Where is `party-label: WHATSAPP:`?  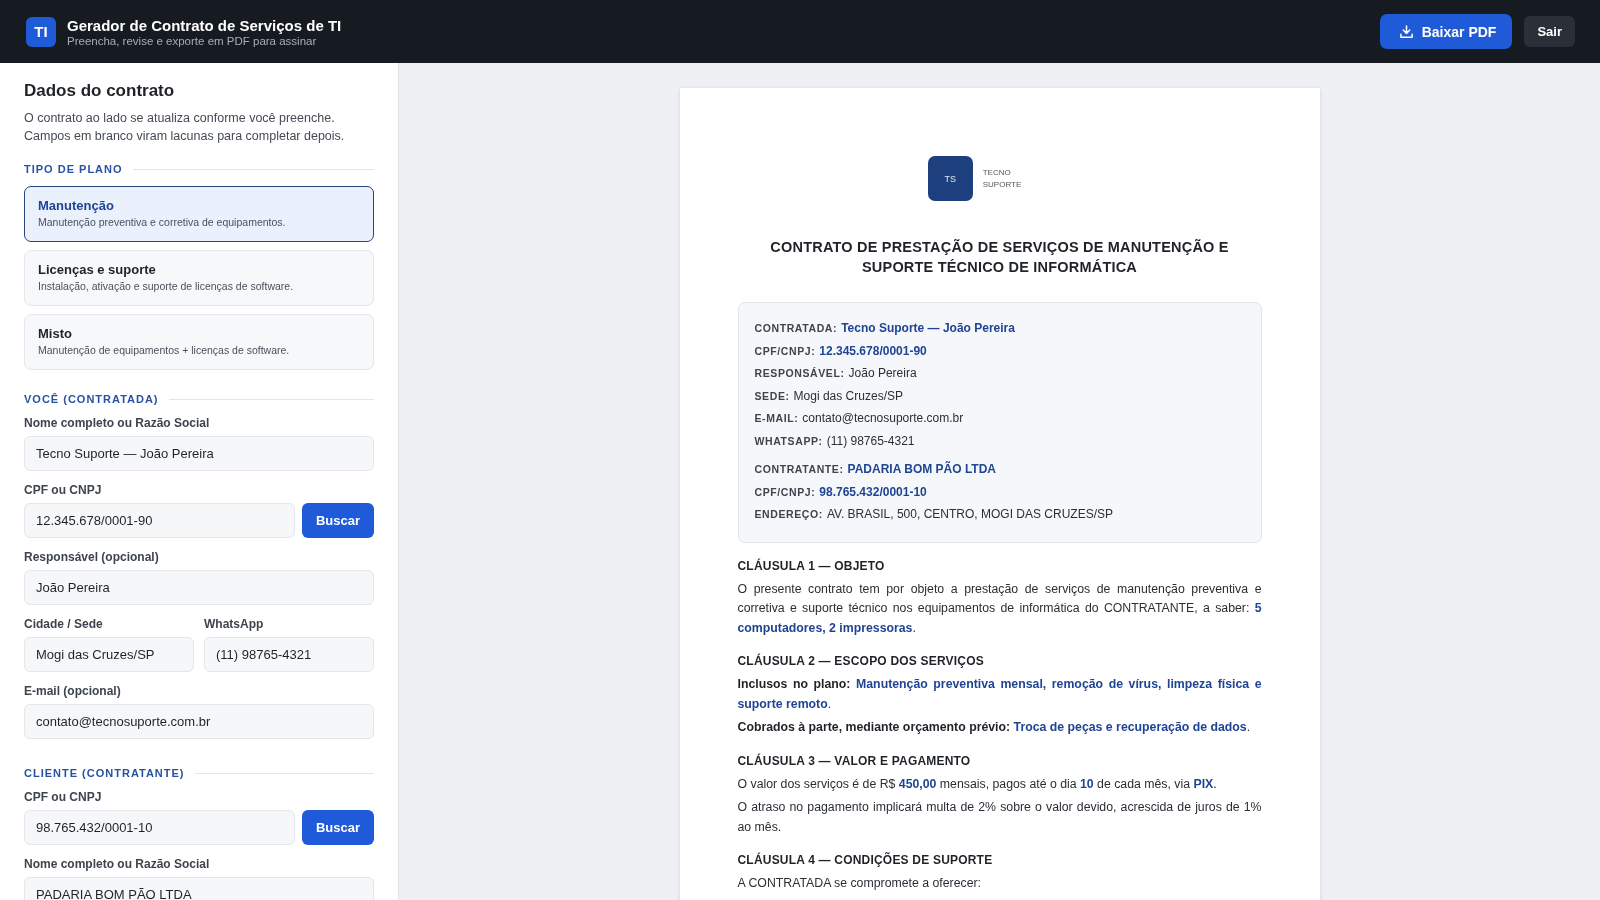 party-label: WHATSAPP: is located at coordinates (788, 440).